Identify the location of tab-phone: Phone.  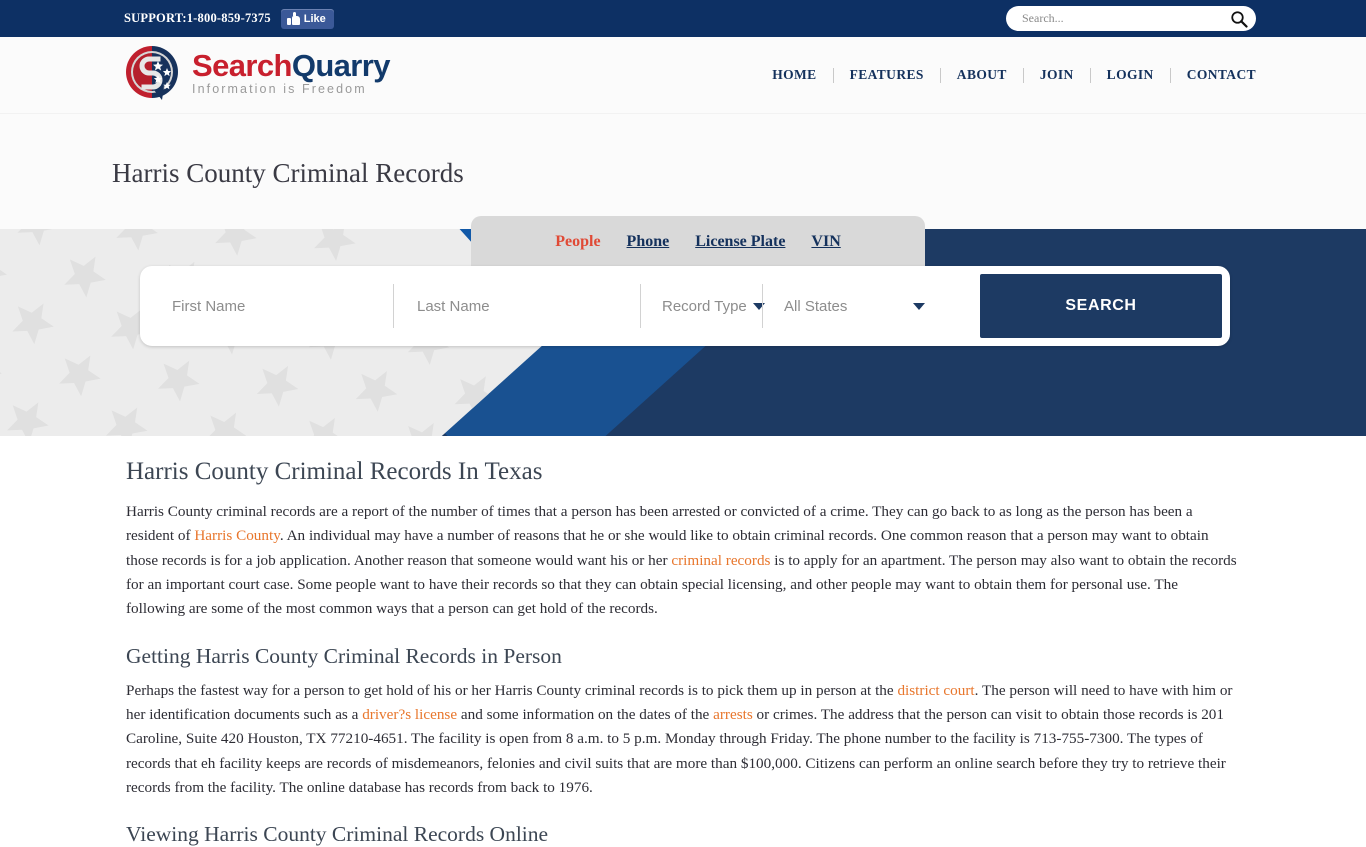
(648, 242).